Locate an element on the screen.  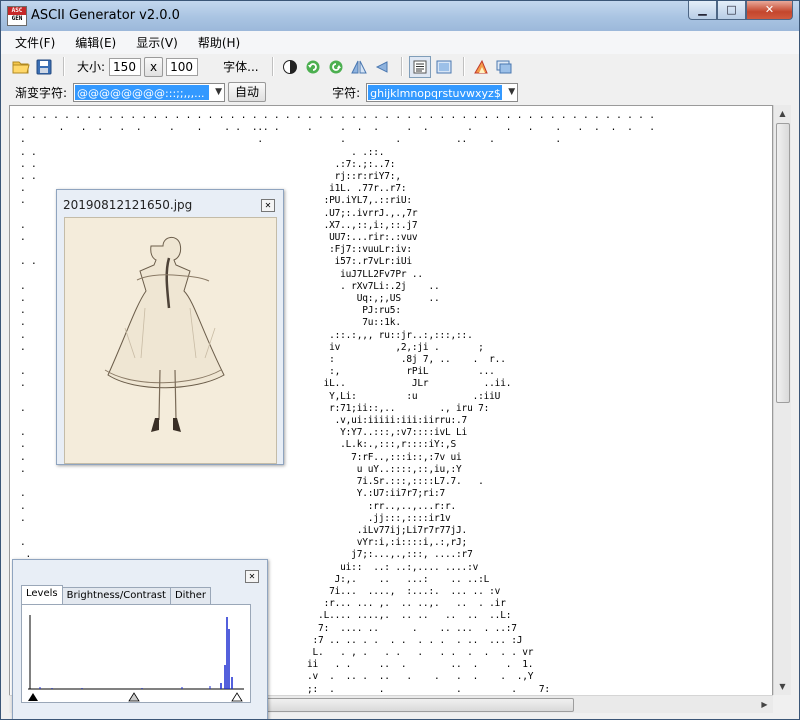
levels-close-button: ✕ is located at coordinates (252, 576).